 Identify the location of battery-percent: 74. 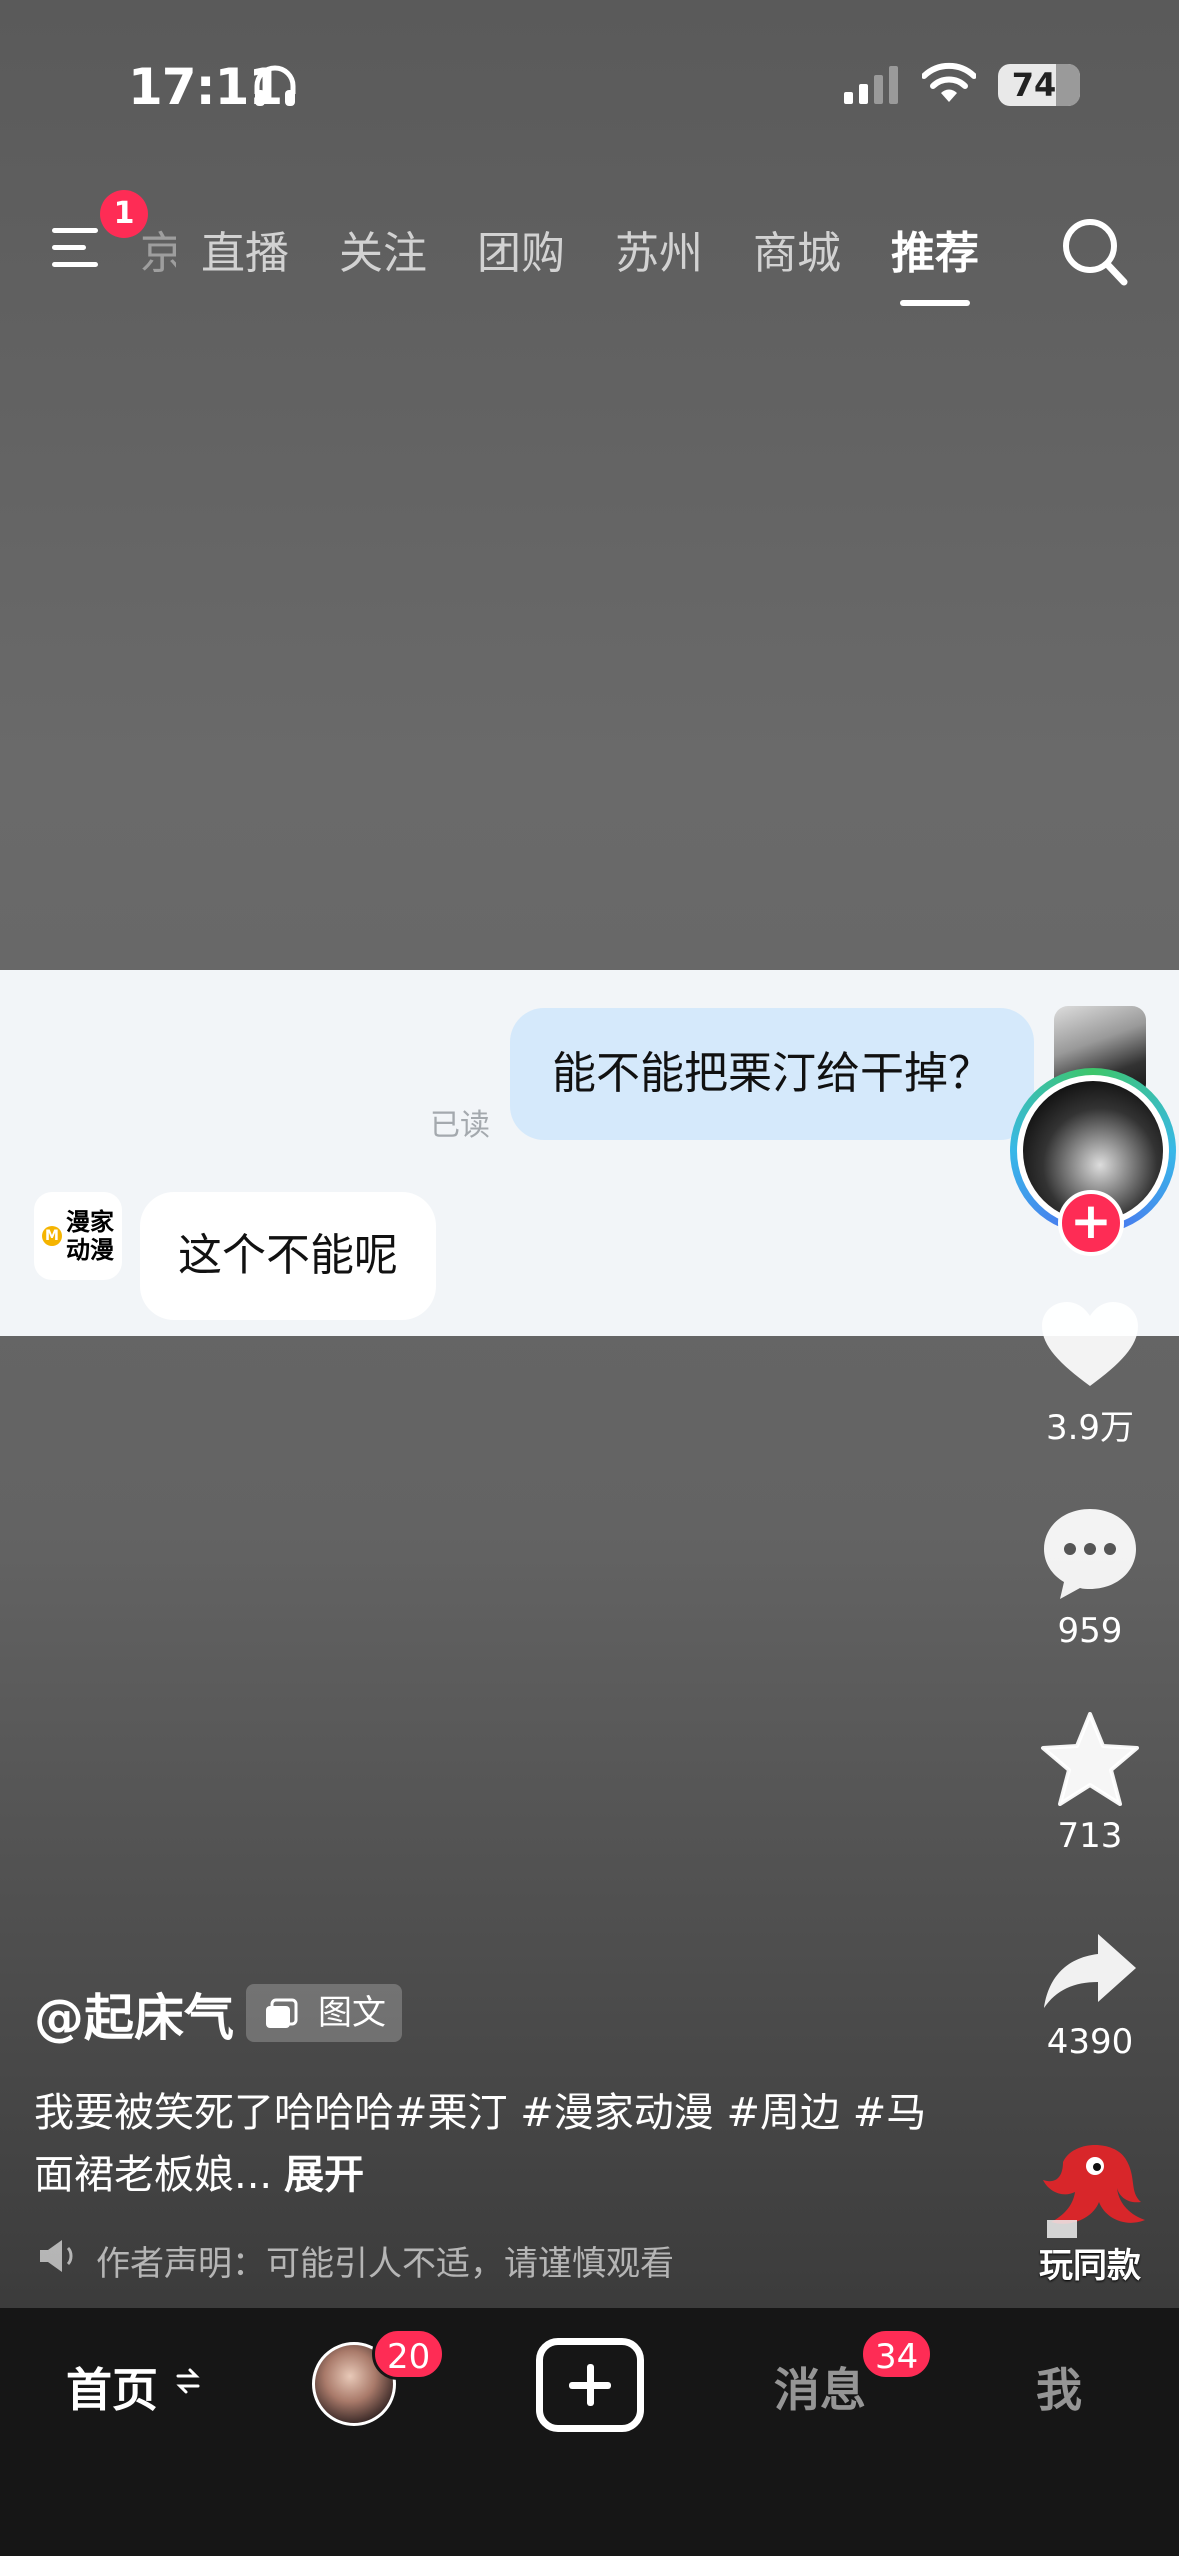
(1034, 85).